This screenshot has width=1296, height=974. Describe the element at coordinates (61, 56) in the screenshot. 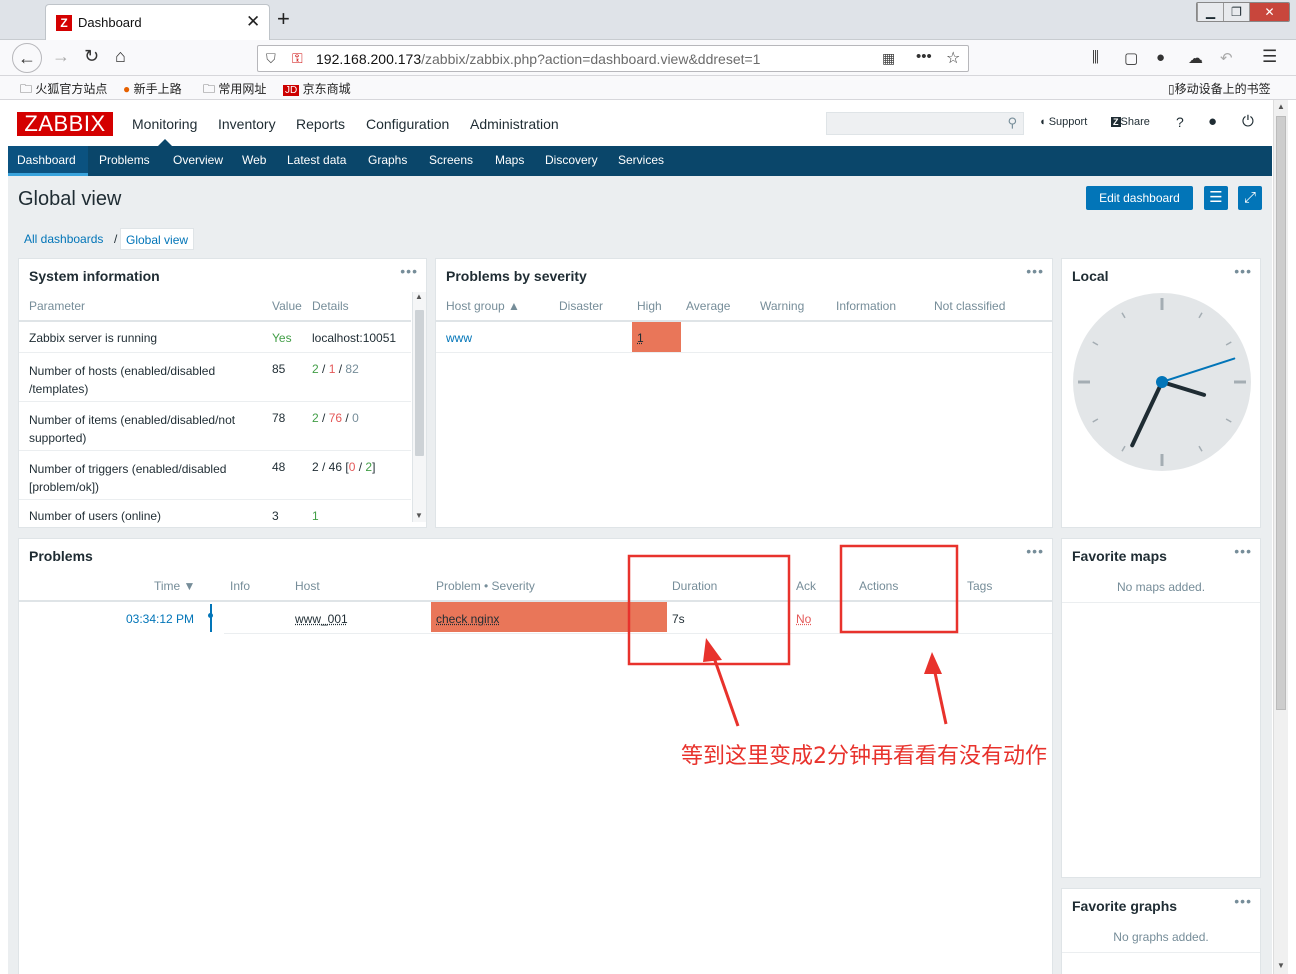

I see `forward-icon: →` at that location.